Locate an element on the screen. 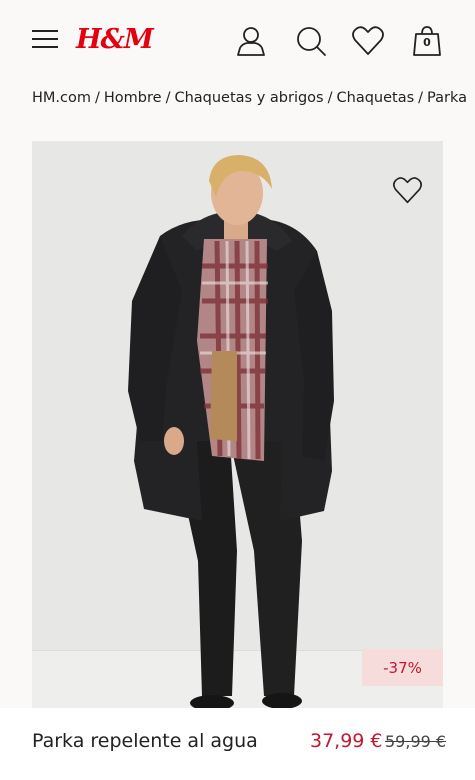 The width and height of the screenshot is (475, 780). breadcrumb-item-chaquetas: Chaquetas is located at coordinates (376, 98).